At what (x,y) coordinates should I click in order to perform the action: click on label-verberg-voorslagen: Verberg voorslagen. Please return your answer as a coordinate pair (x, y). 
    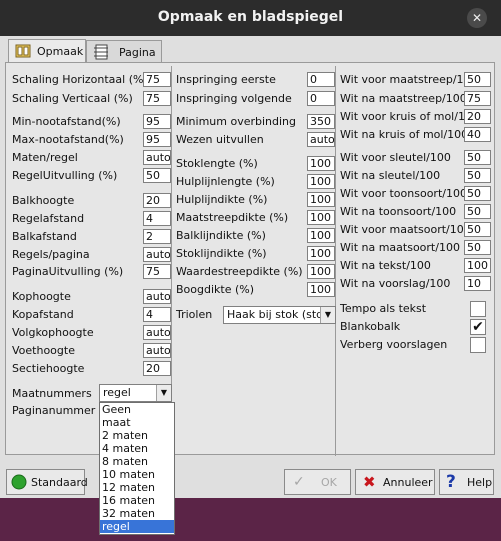
    Looking at the image, I should click on (394, 344).